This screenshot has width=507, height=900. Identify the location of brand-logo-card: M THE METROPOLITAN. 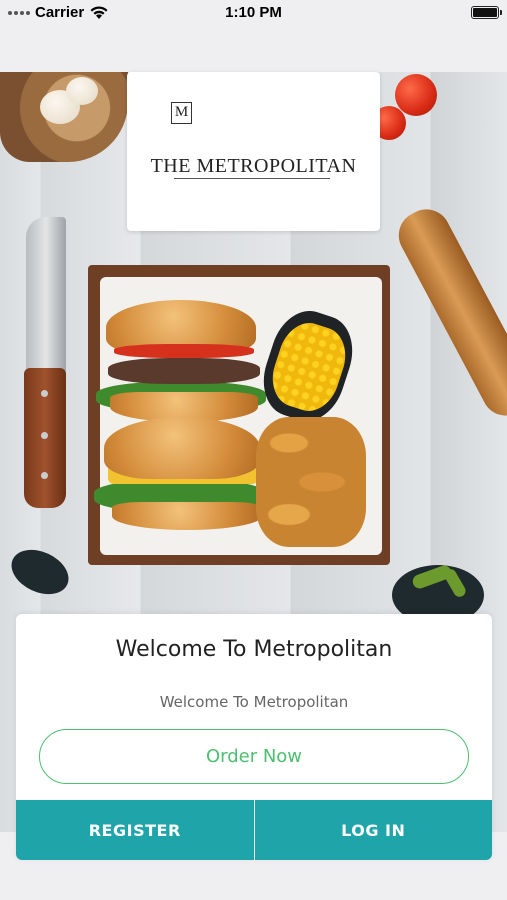
(253, 151).